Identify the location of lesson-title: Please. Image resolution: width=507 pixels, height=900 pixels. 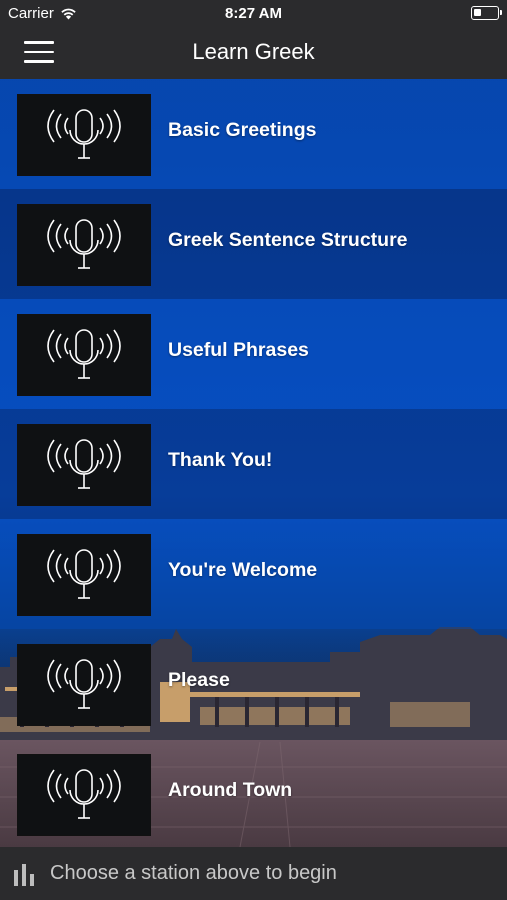
(199, 680).